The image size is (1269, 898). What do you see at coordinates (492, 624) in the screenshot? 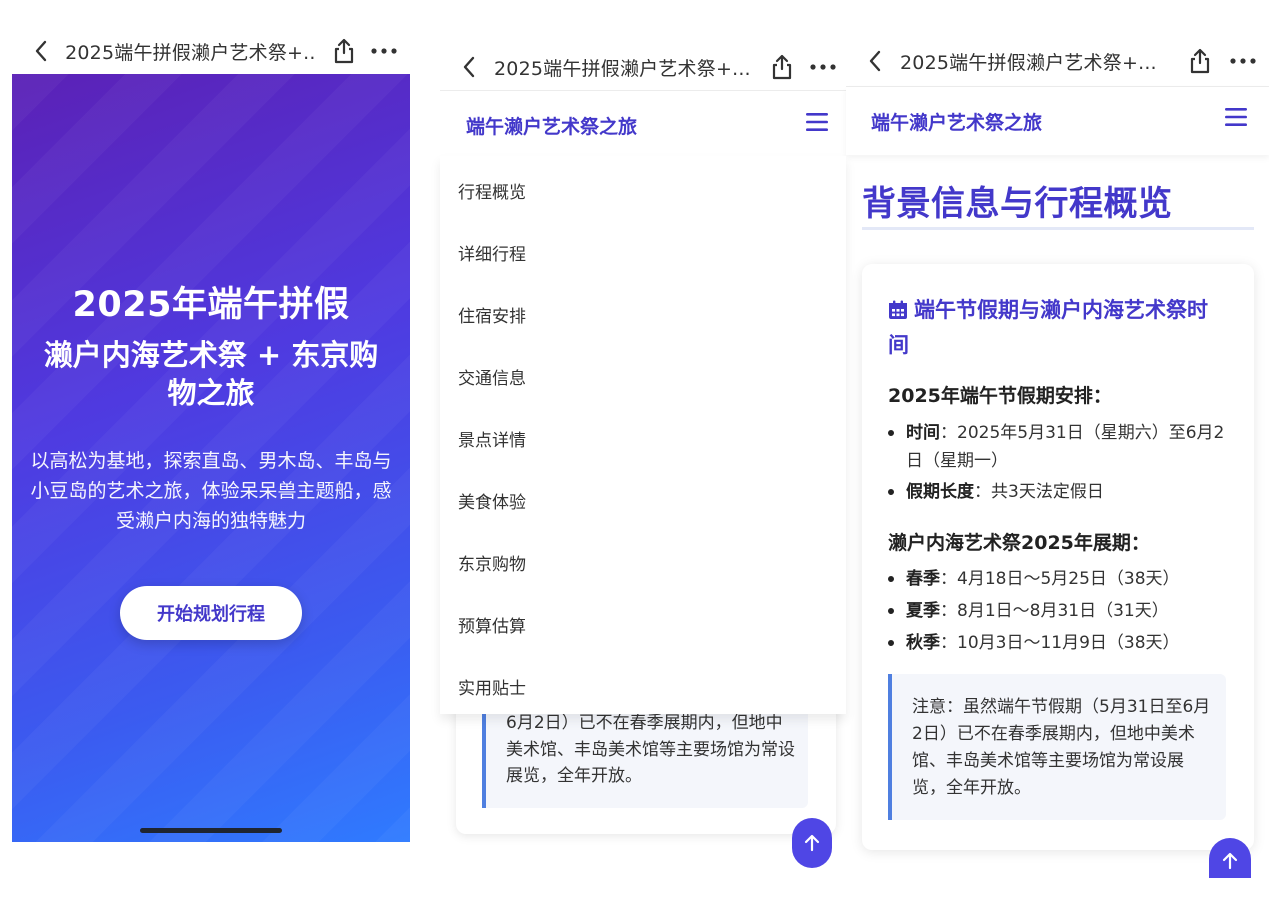
I see `nav-item-budget: 预算估算` at bounding box center [492, 624].